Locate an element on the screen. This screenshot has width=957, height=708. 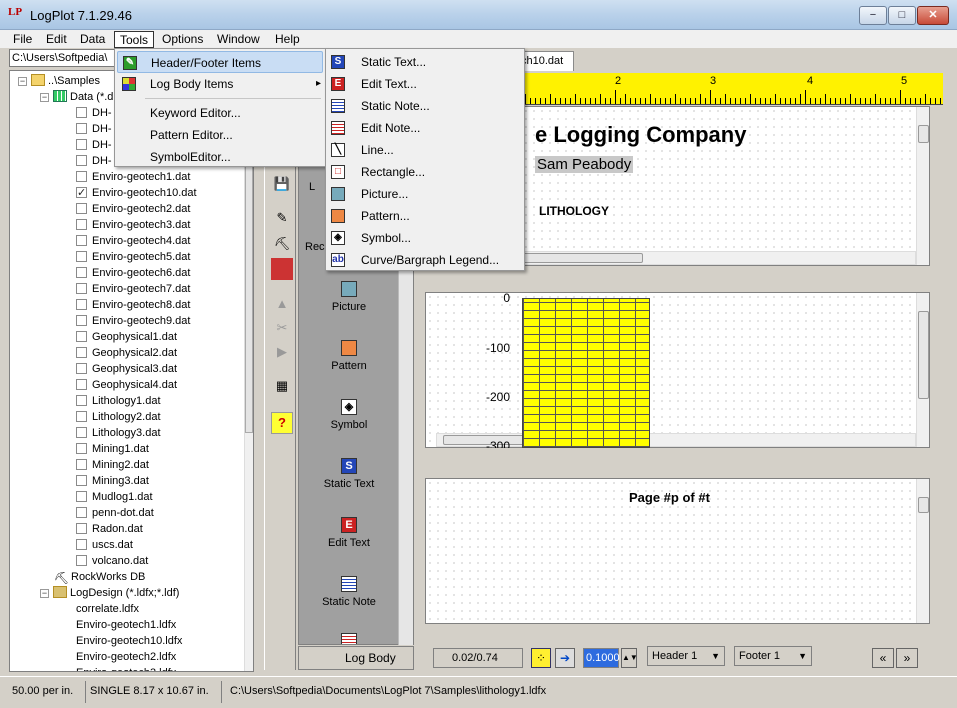
header-vscrollbar is located at coordinates (922, 186).